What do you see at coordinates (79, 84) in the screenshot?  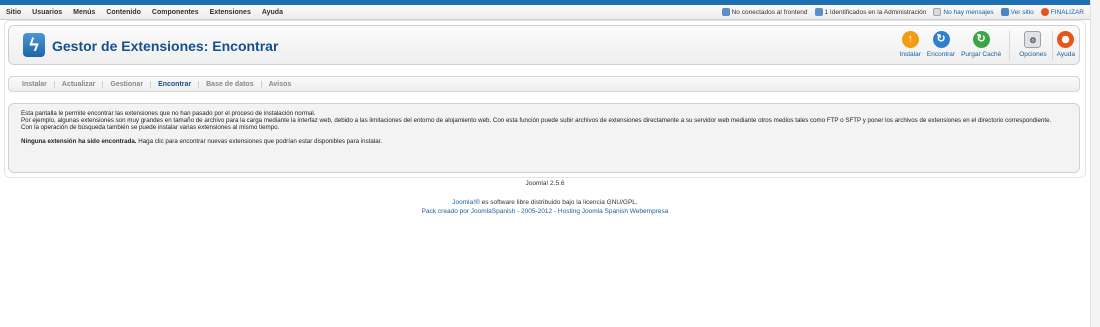 I see `tab-actualizar: Actualizar` at bounding box center [79, 84].